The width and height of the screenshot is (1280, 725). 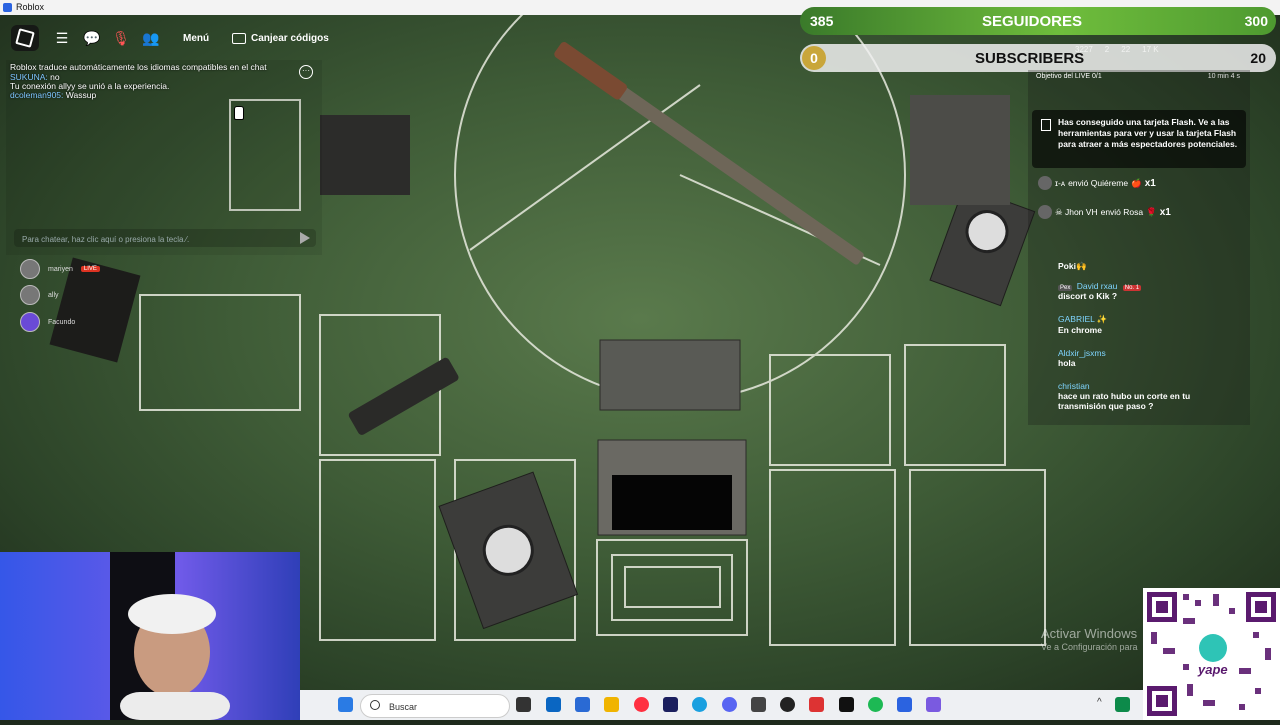 I want to click on gift-sender: ☠︎ Jhon VH, so click(x=1076, y=211).